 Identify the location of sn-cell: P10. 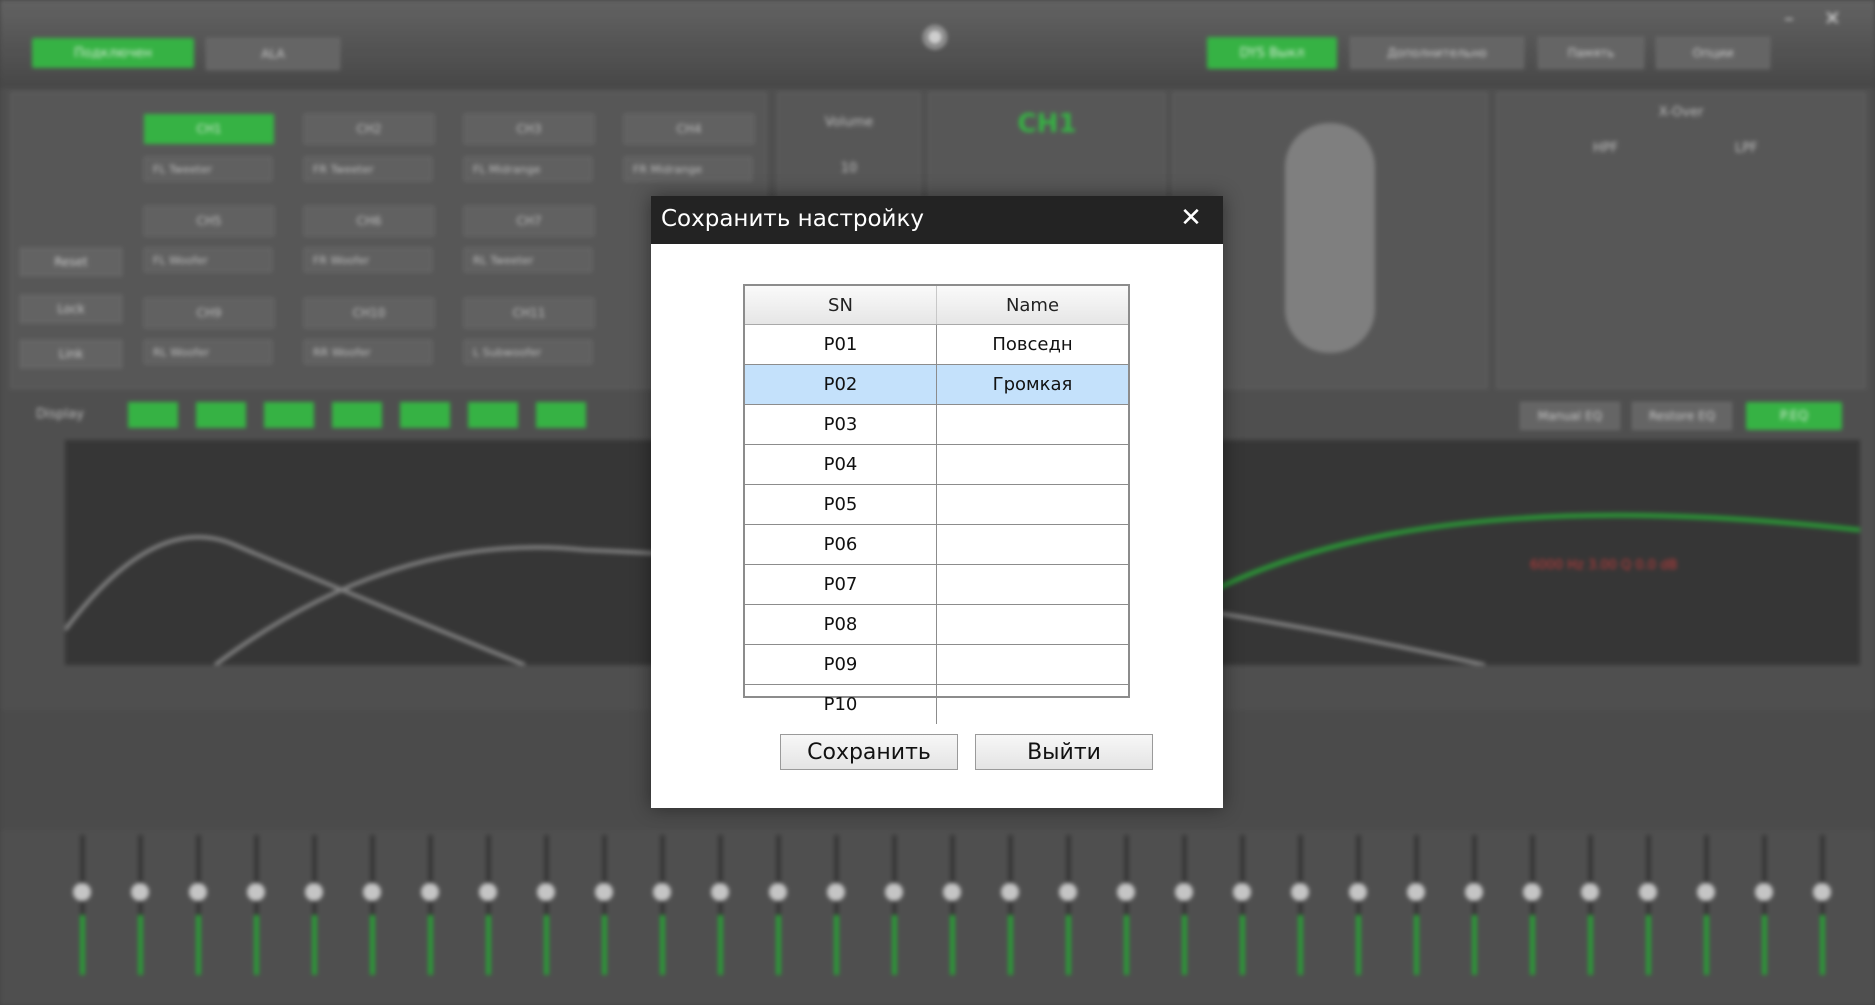
(841, 704).